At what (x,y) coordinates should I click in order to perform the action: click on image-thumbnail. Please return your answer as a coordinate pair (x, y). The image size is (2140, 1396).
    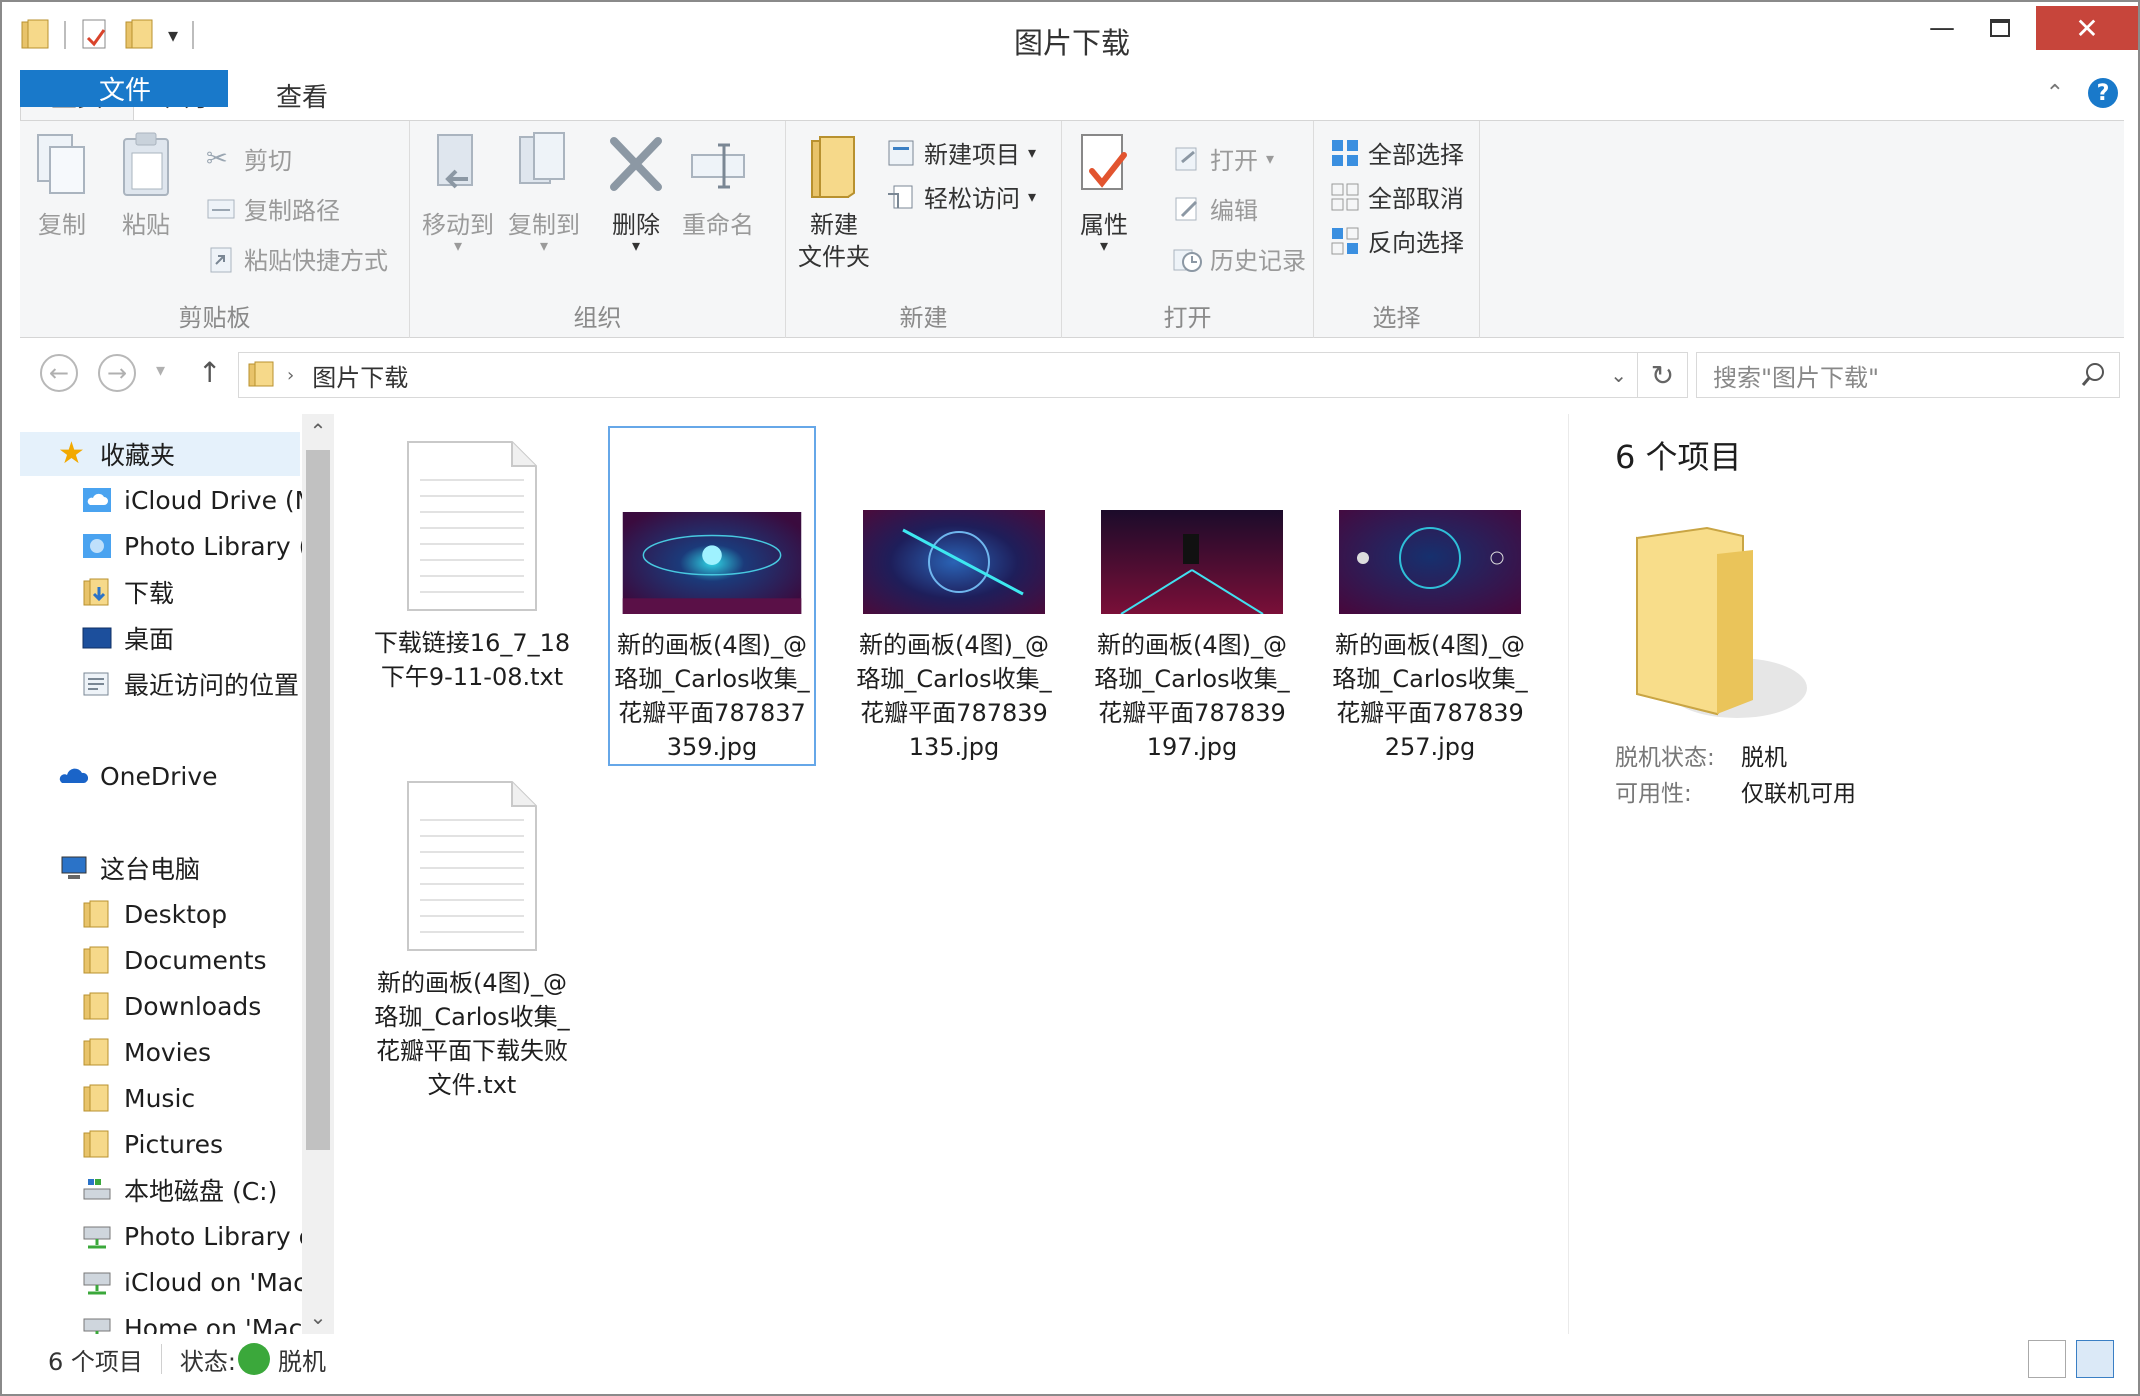
    Looking at the image, I should click on (1192, 562).